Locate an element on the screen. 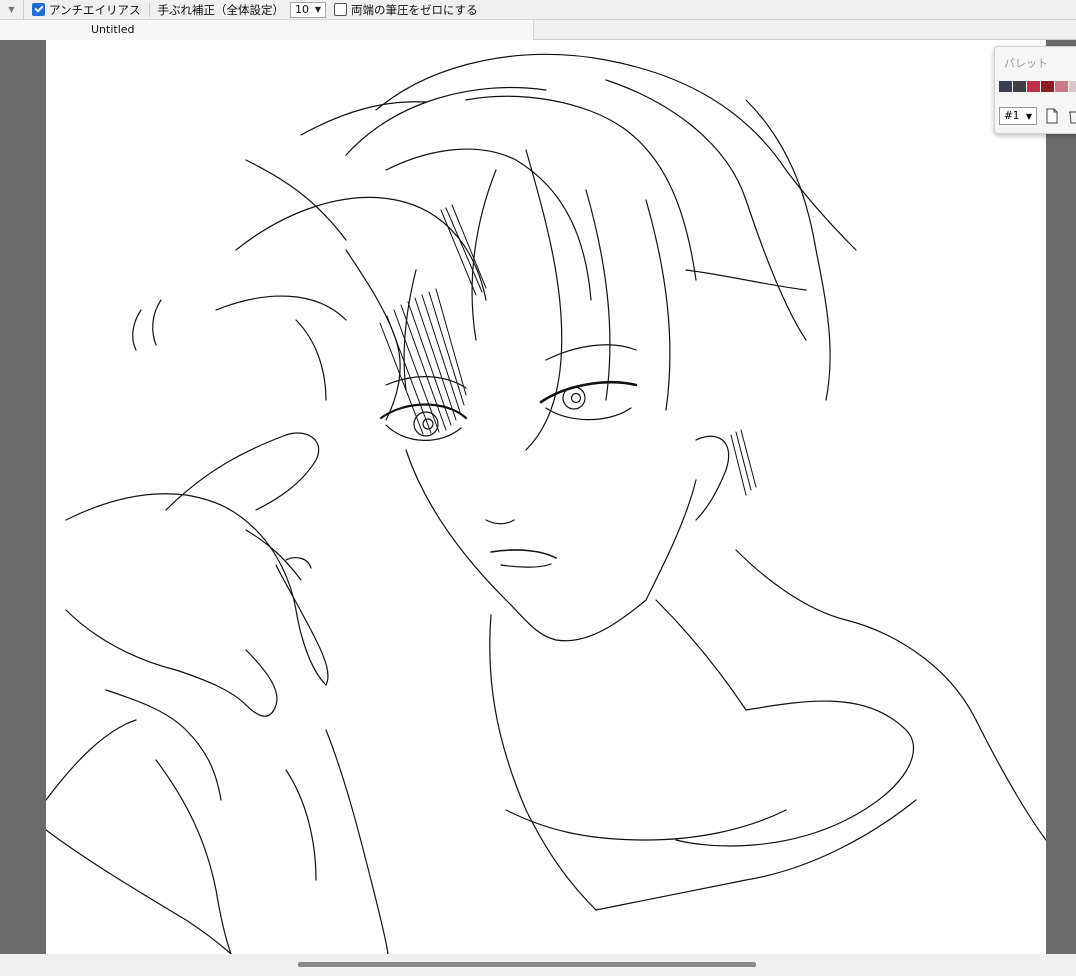 The image size is (1076, 976). palette-set-value: #1 is located at coordinates (1012, 116).